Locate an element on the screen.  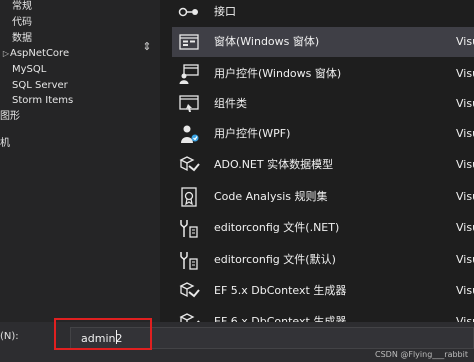
template-row-ef5-dbcontext: EF 5.x DbContext 生成器 Visu is located at coordinates (323, 291).